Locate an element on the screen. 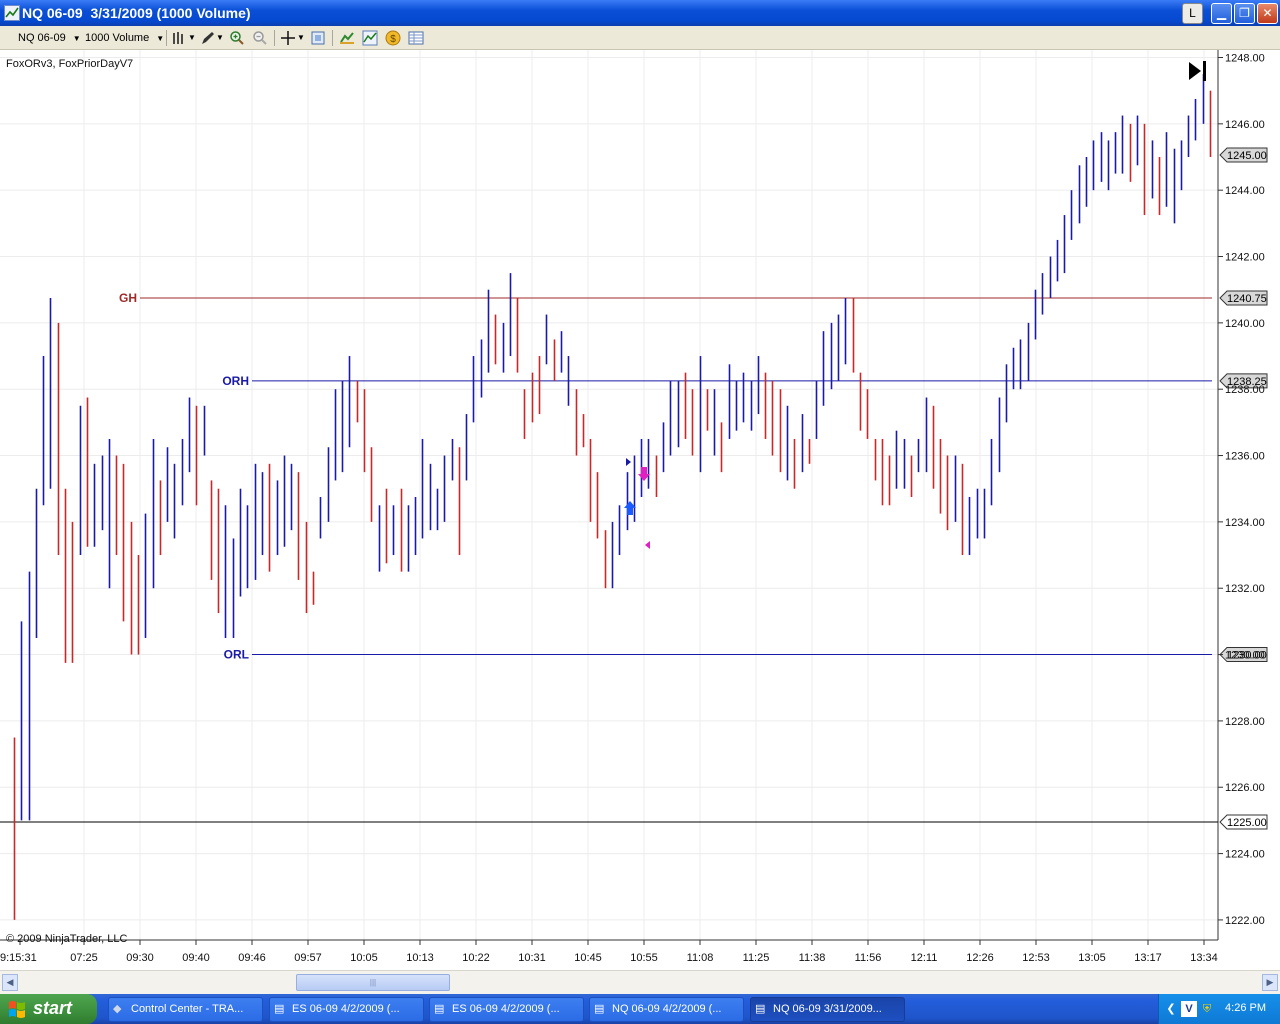 The height and width of the screenshot is (1024, 1280). crosshair-icon is located at coordinates (288, 38).